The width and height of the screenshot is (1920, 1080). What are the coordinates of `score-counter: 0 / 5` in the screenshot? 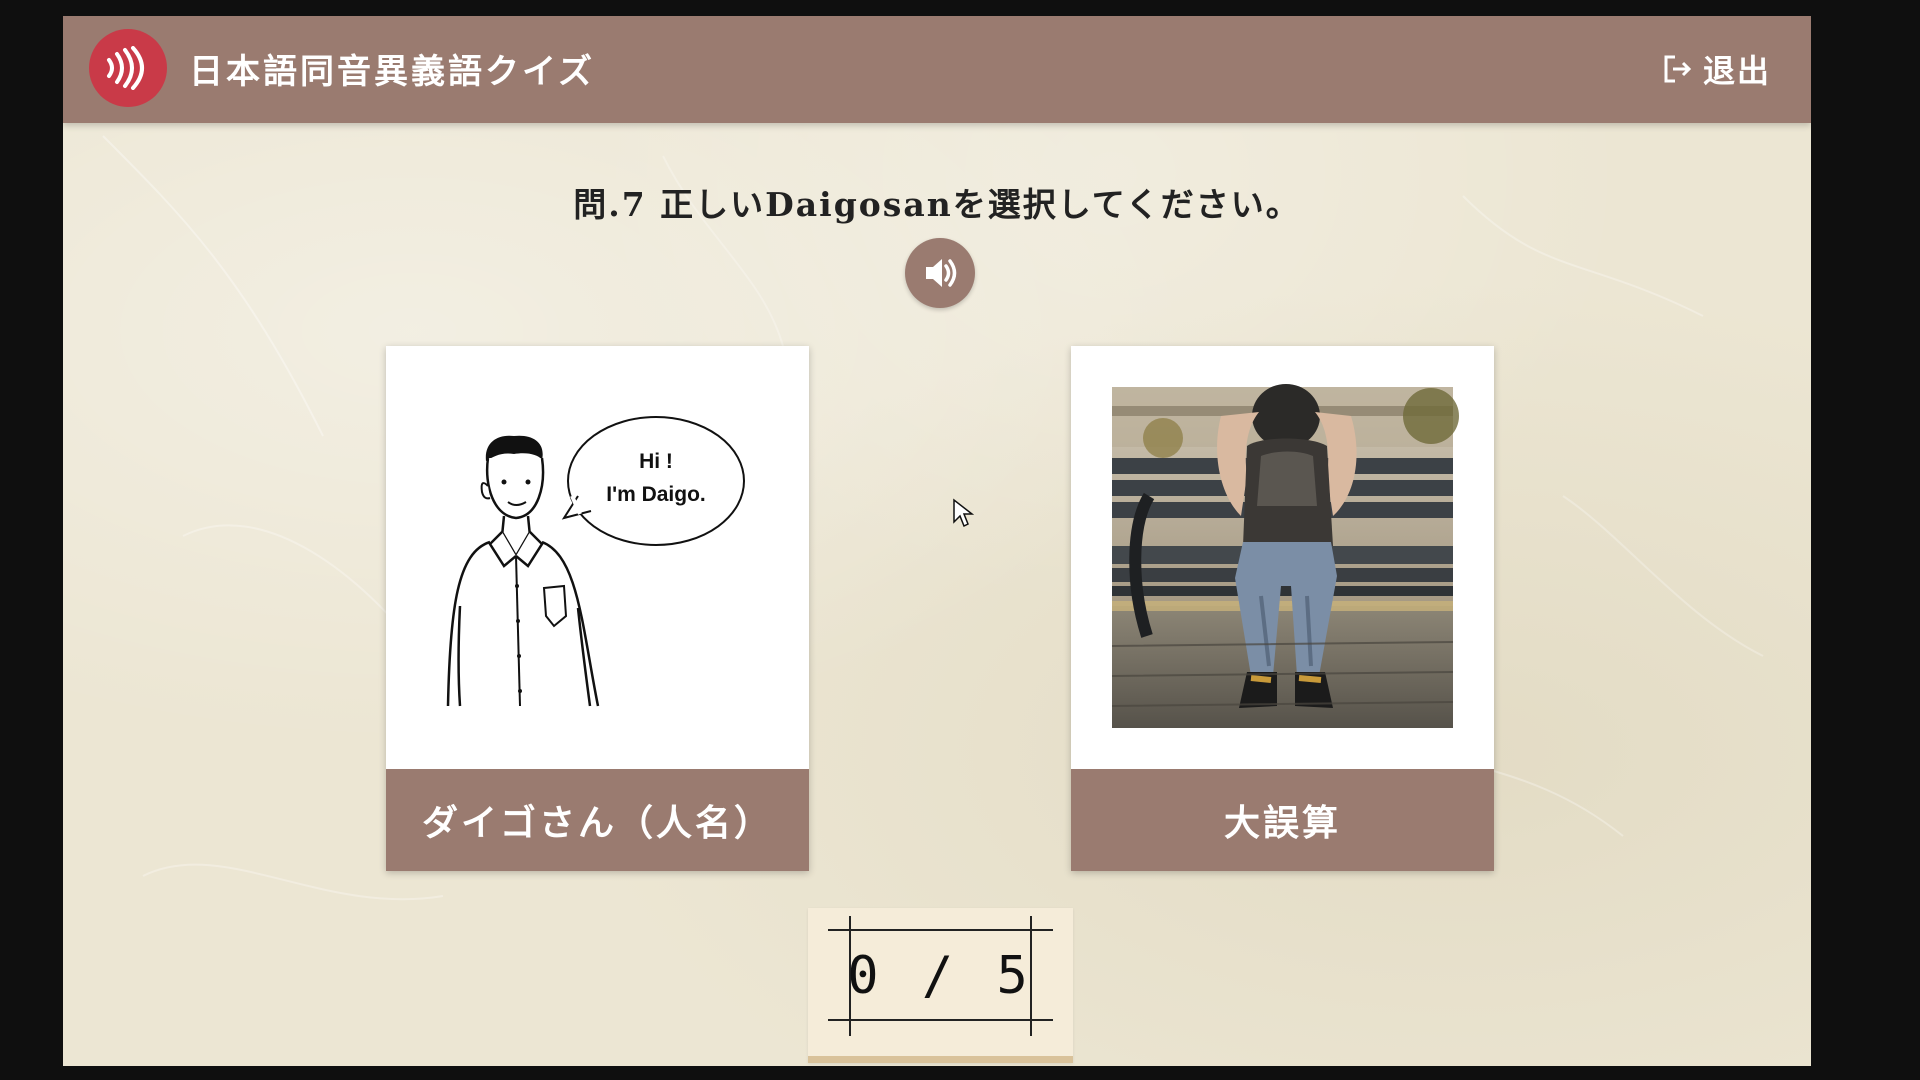 It's located at (940, 985).